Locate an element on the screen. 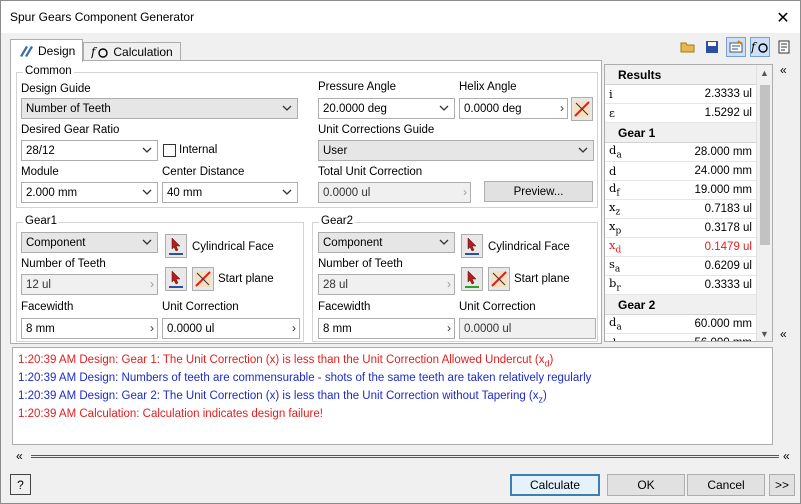 This screenshot has width=801, height=504. results-summary: i 2.3333 ul ε 1.5292 ul is located at coordinates (688, 104).